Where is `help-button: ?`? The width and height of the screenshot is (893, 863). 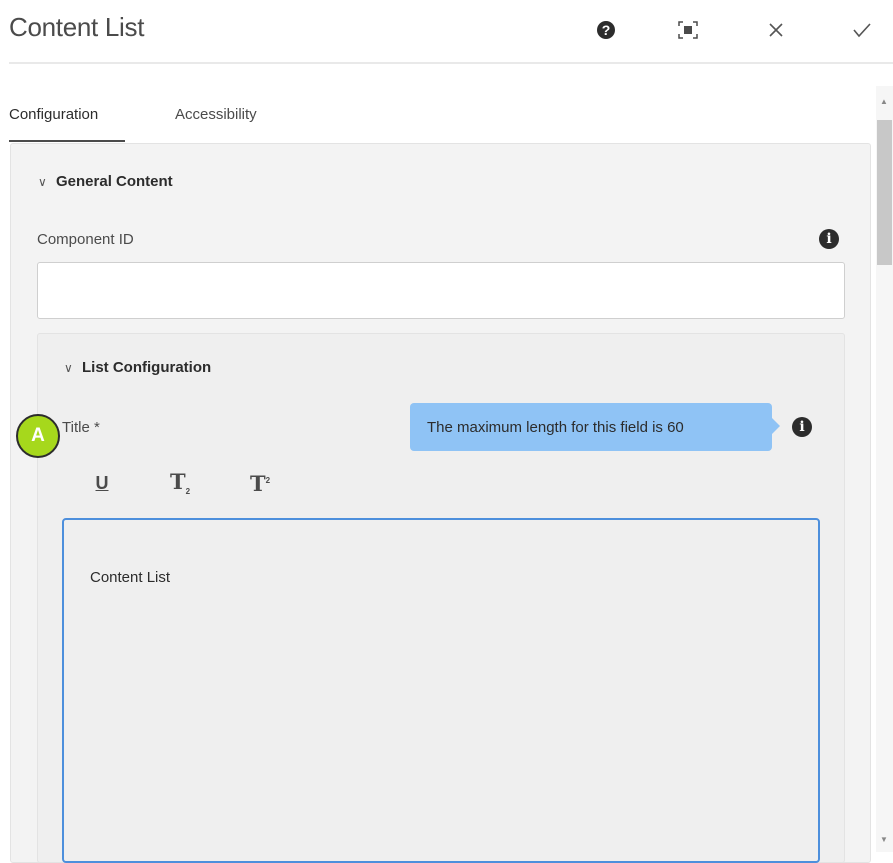 help-button: ? is located at coordinates (606, 30).